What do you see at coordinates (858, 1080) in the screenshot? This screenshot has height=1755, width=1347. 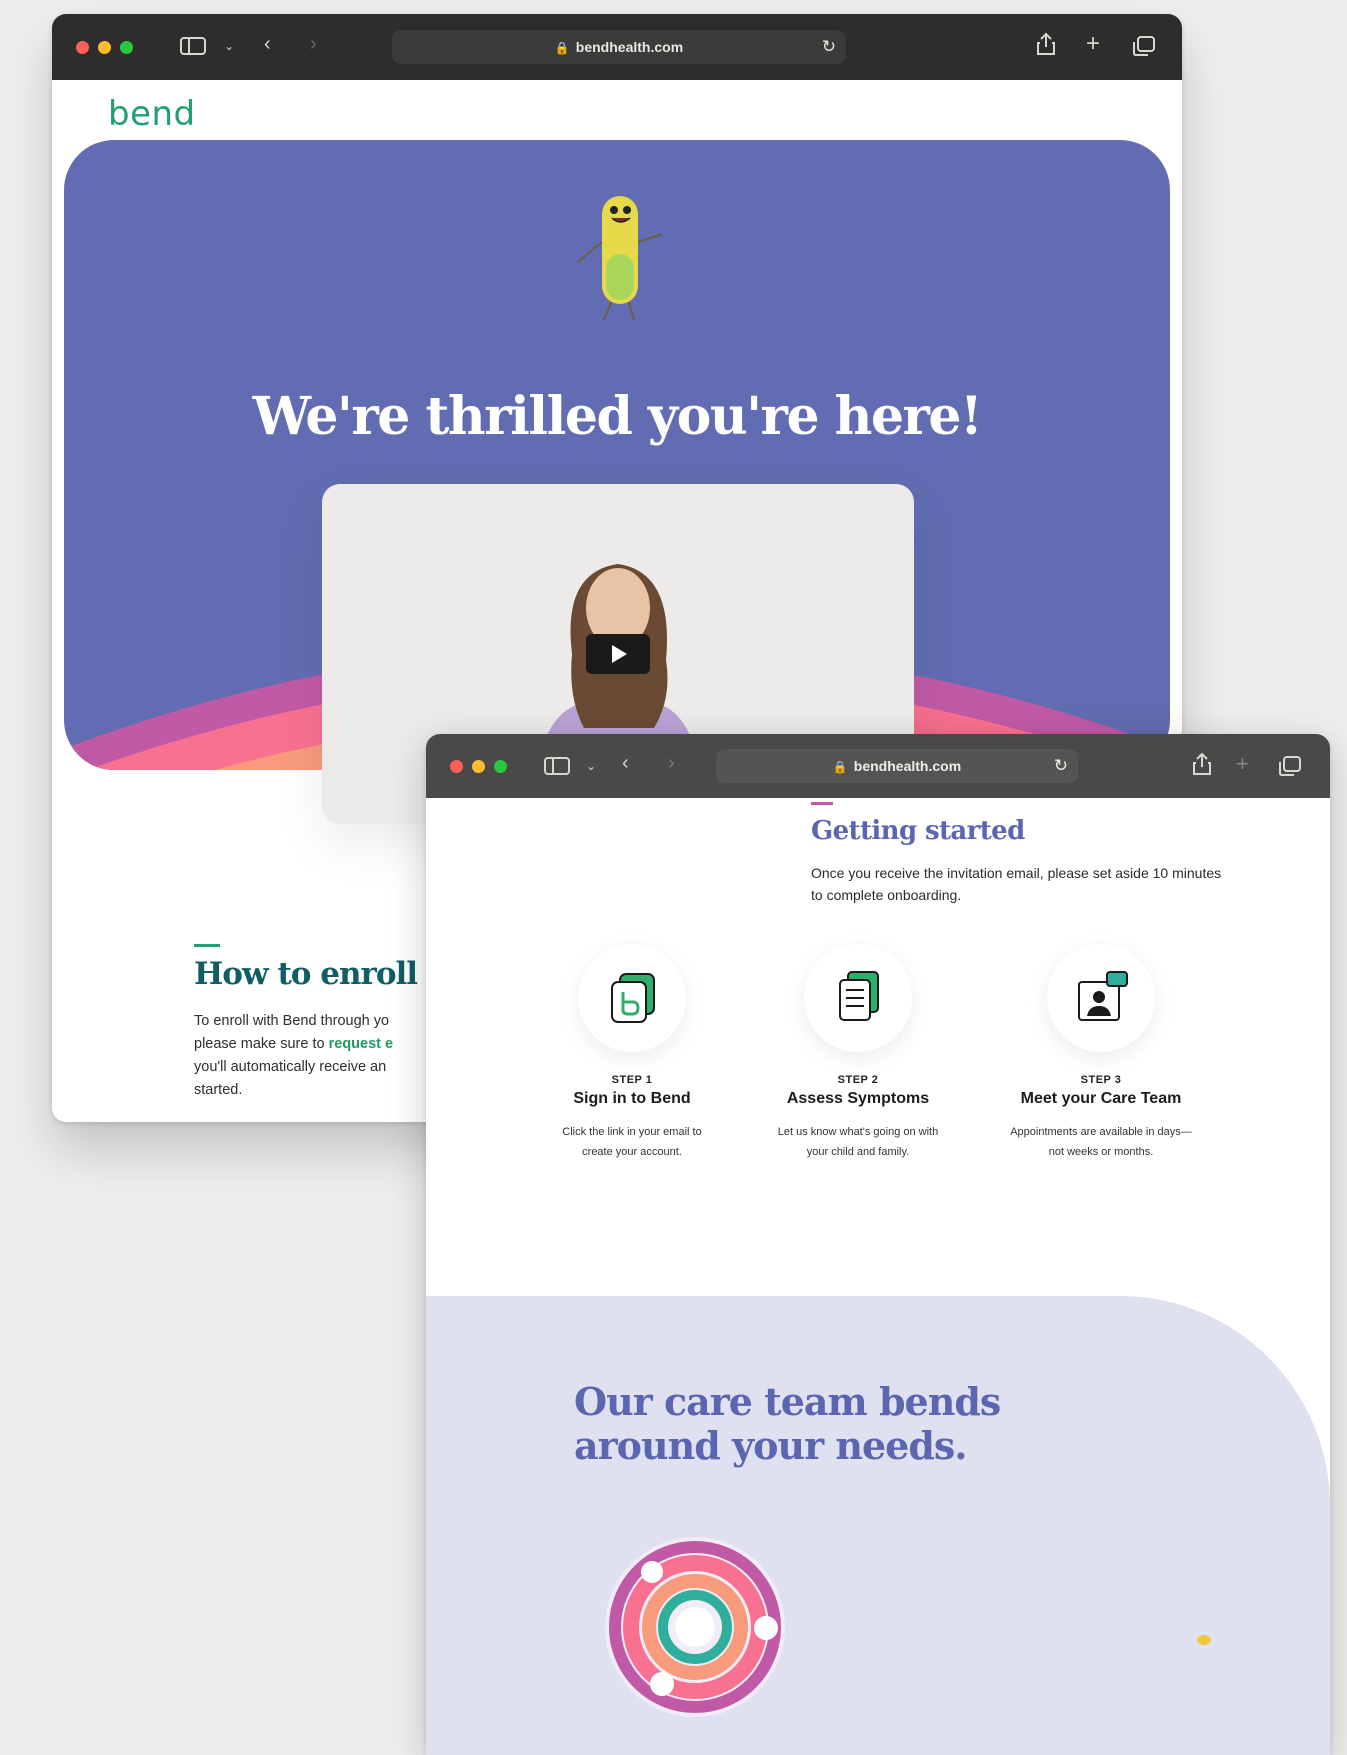 I see `step-number: STEP 2` at bounding box center [858, 1080].